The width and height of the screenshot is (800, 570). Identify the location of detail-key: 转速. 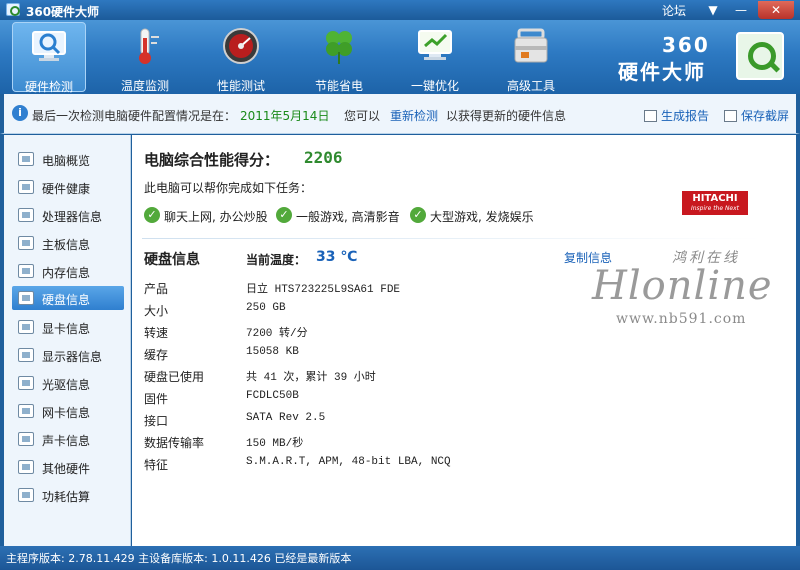
(156, 333).